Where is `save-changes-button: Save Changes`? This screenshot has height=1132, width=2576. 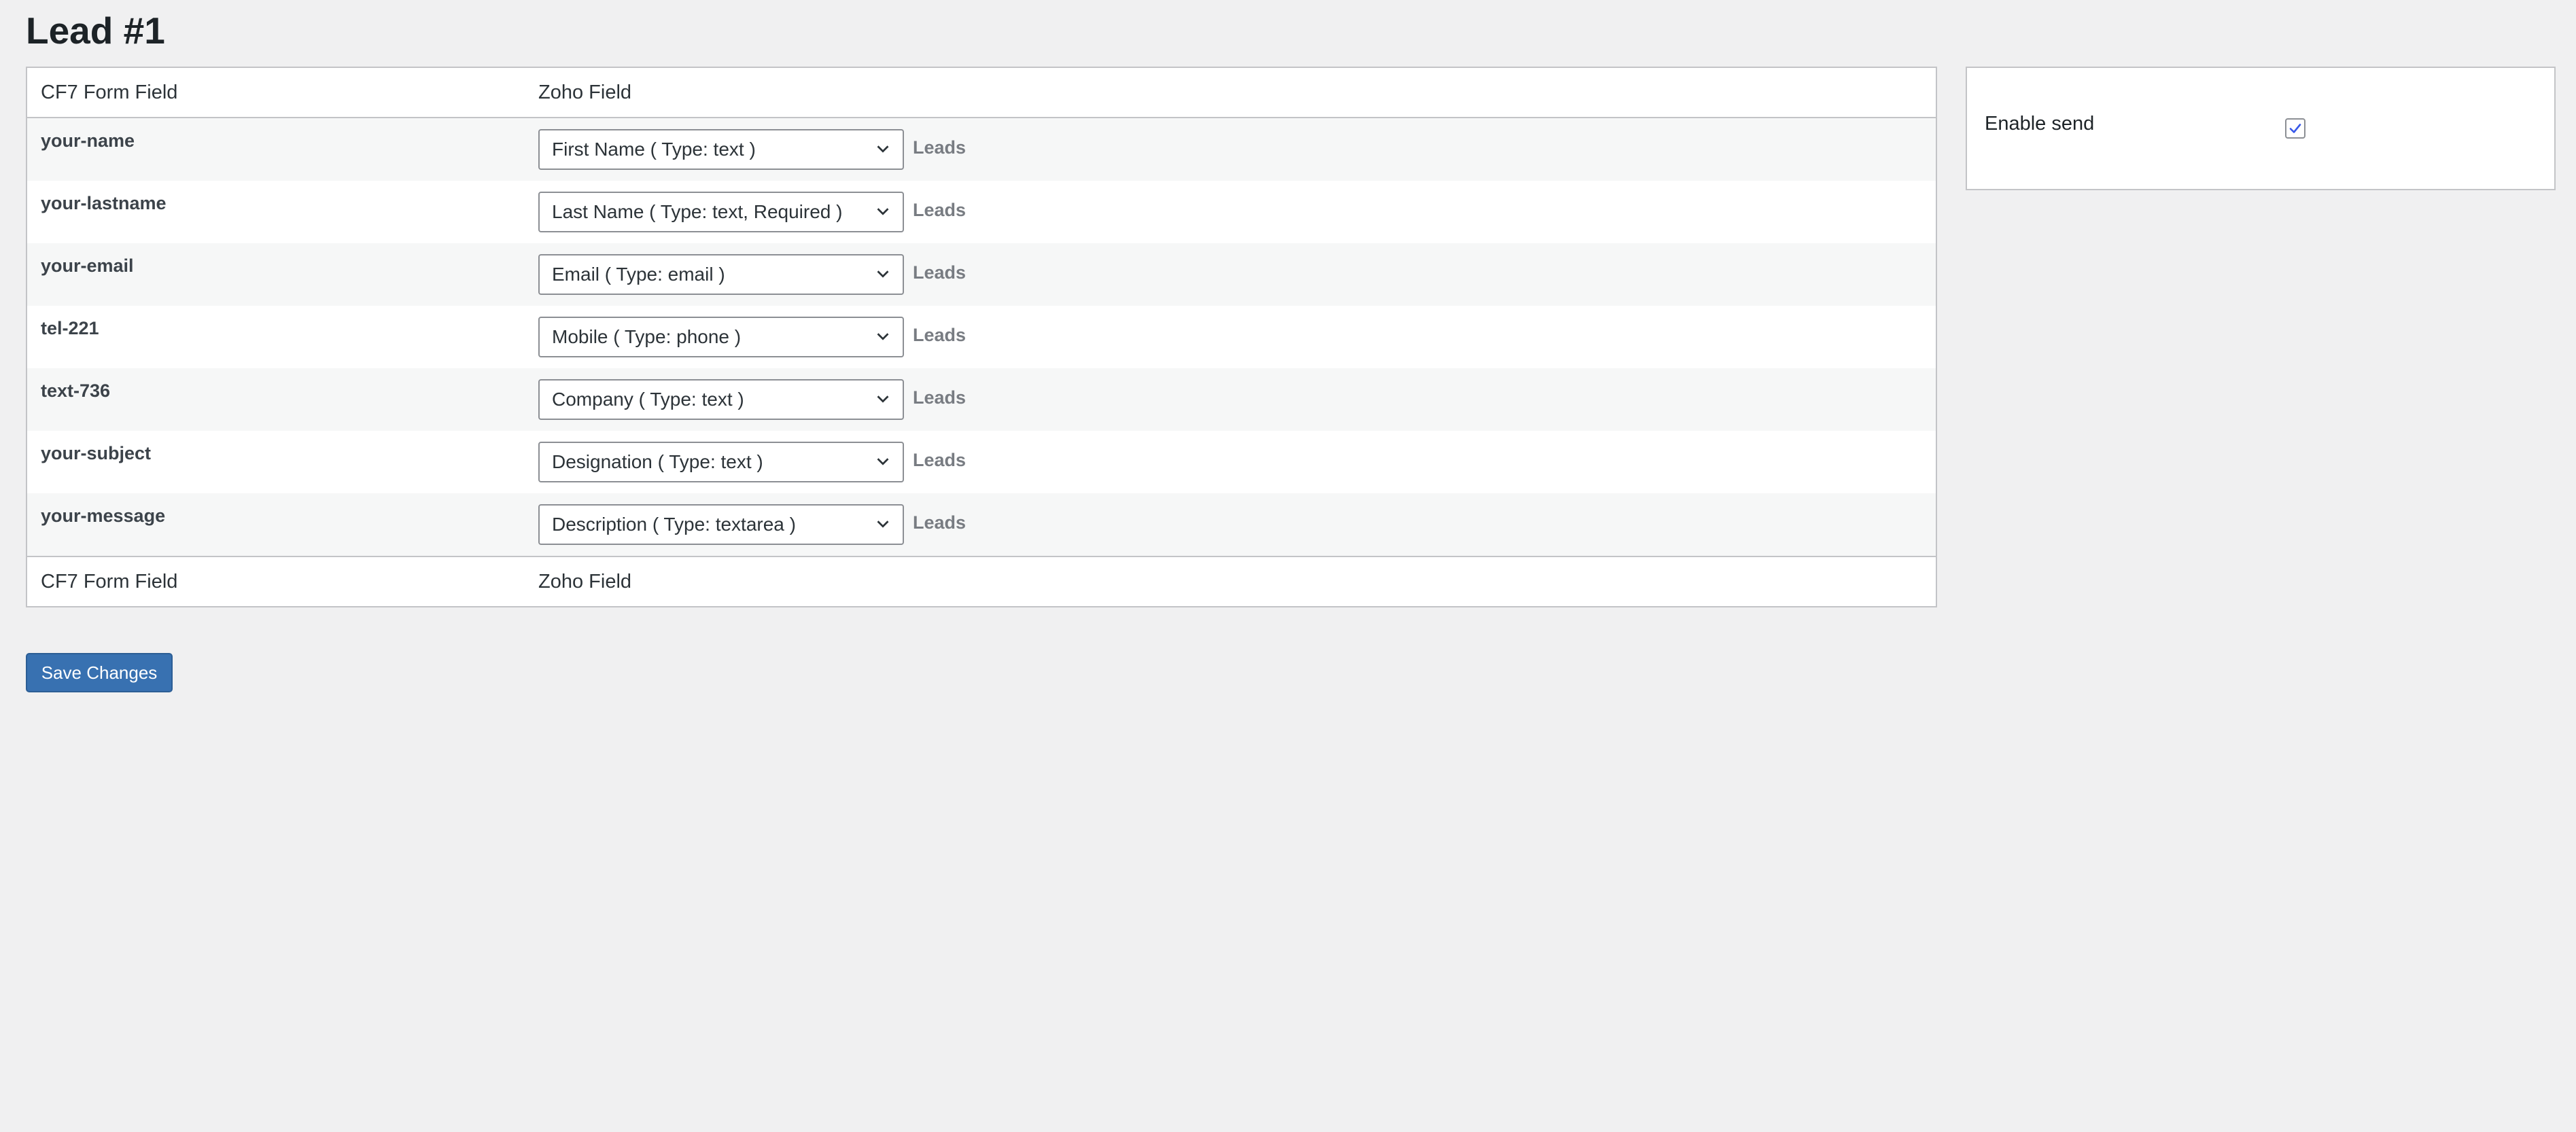 save-changes-button: Save Changes is located at coordinates (99, 672).